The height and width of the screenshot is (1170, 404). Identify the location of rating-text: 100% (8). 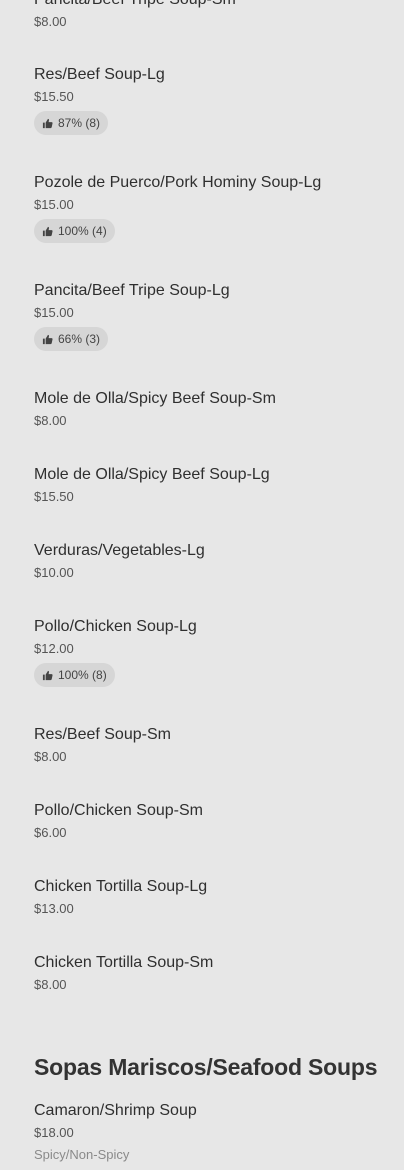
(82, 675).